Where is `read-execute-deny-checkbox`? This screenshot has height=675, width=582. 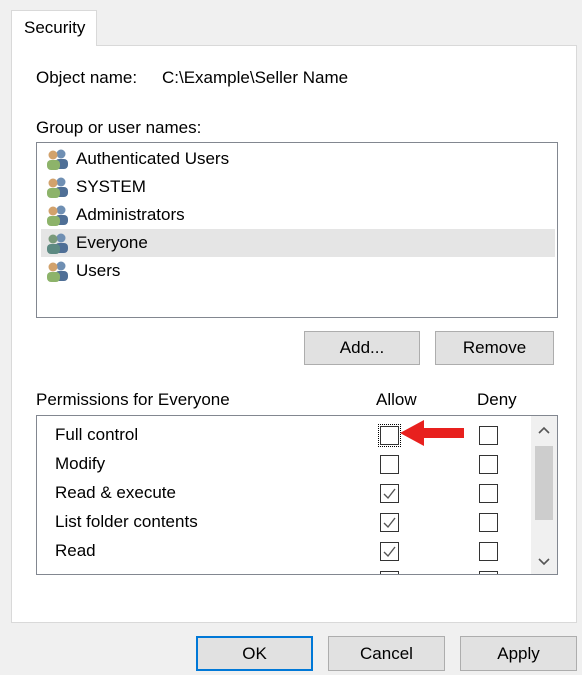
read-execute-deny-checkbox is located at coordinates (488, 493).